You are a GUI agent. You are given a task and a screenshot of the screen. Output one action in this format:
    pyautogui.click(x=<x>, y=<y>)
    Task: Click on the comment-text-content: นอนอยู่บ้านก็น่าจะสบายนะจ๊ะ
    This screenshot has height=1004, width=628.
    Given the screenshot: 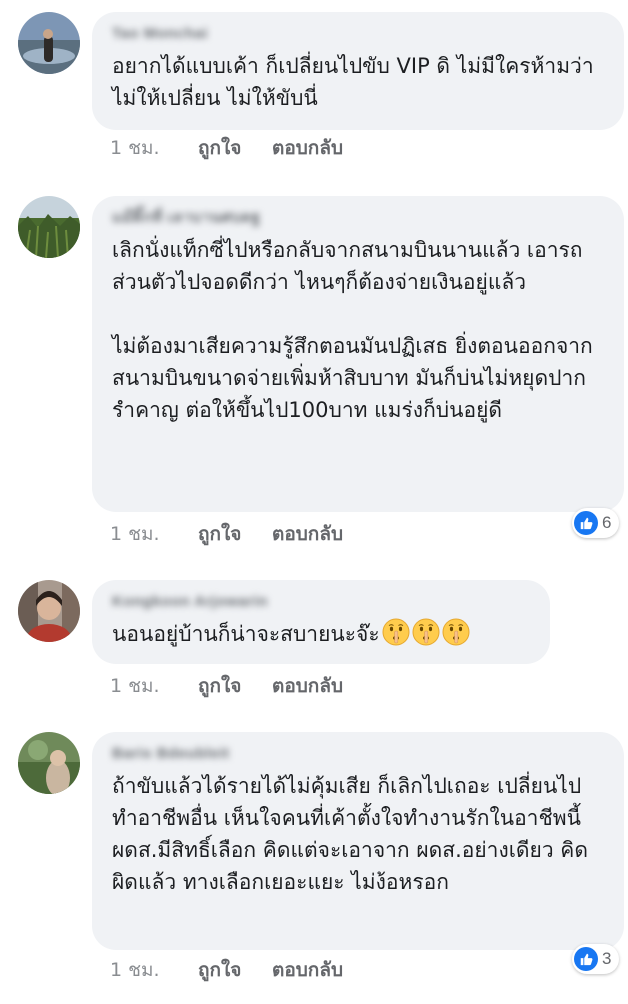 What is the action you would take?
    pyautogui.click(x=246, y=634)
    